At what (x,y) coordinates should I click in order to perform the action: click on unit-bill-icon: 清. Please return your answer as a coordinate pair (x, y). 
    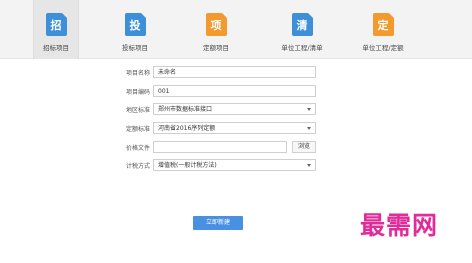
    Looking at the image, I should click on (302, 24).